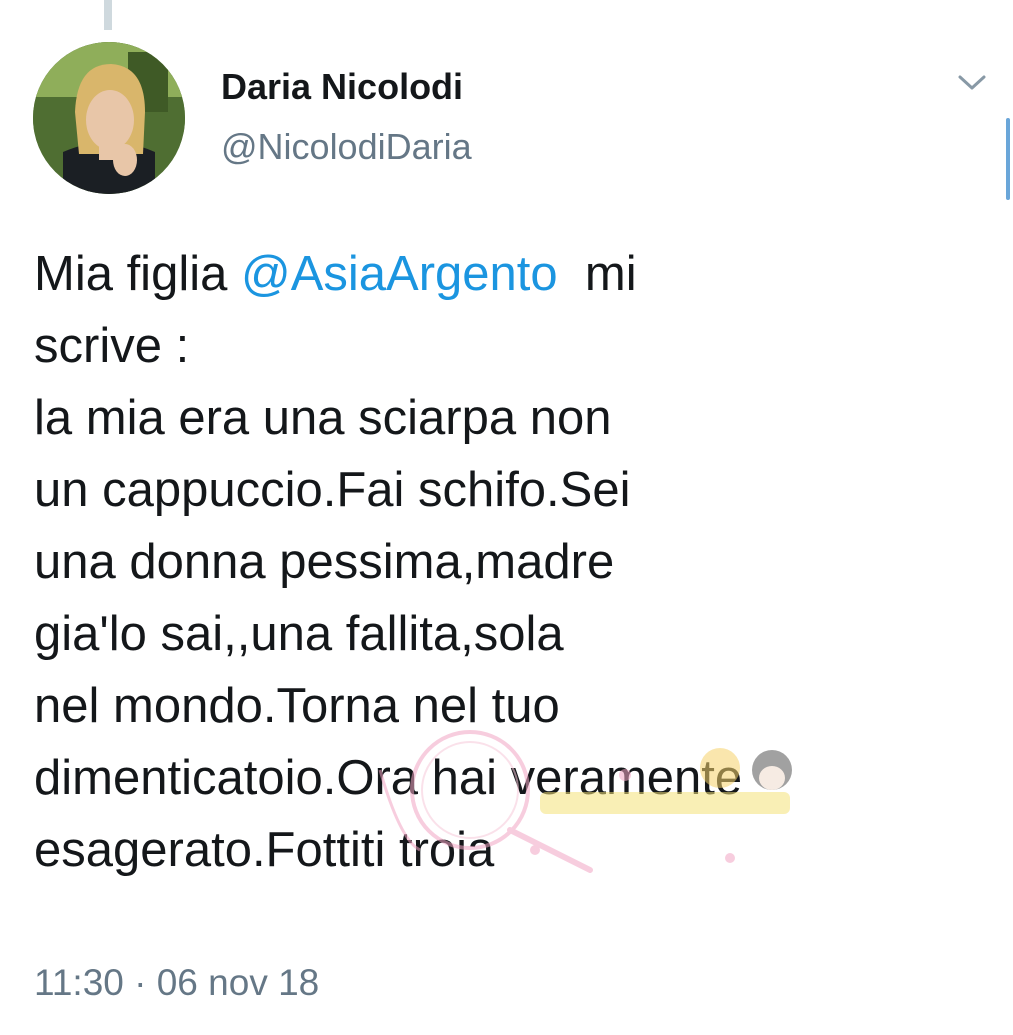 Image resolution: width=1013 pixels, height=1035 pixels. Describe the element at coordinates (1008, 159) in the screenshot. I see `scrollbar-thumb` at that location.